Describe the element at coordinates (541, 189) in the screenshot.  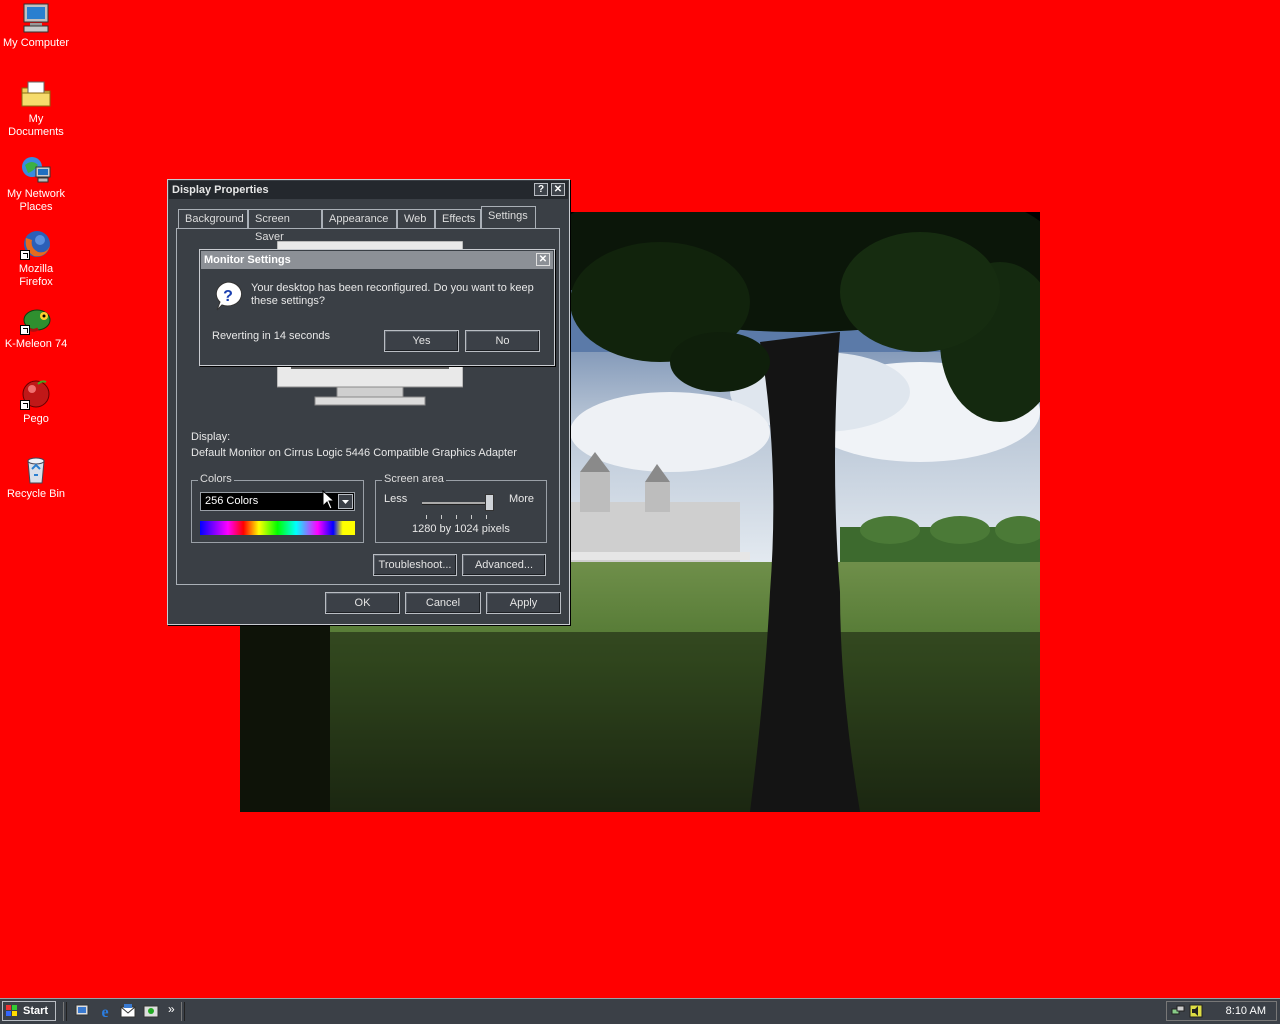
I see `help-button: ?` at that location.